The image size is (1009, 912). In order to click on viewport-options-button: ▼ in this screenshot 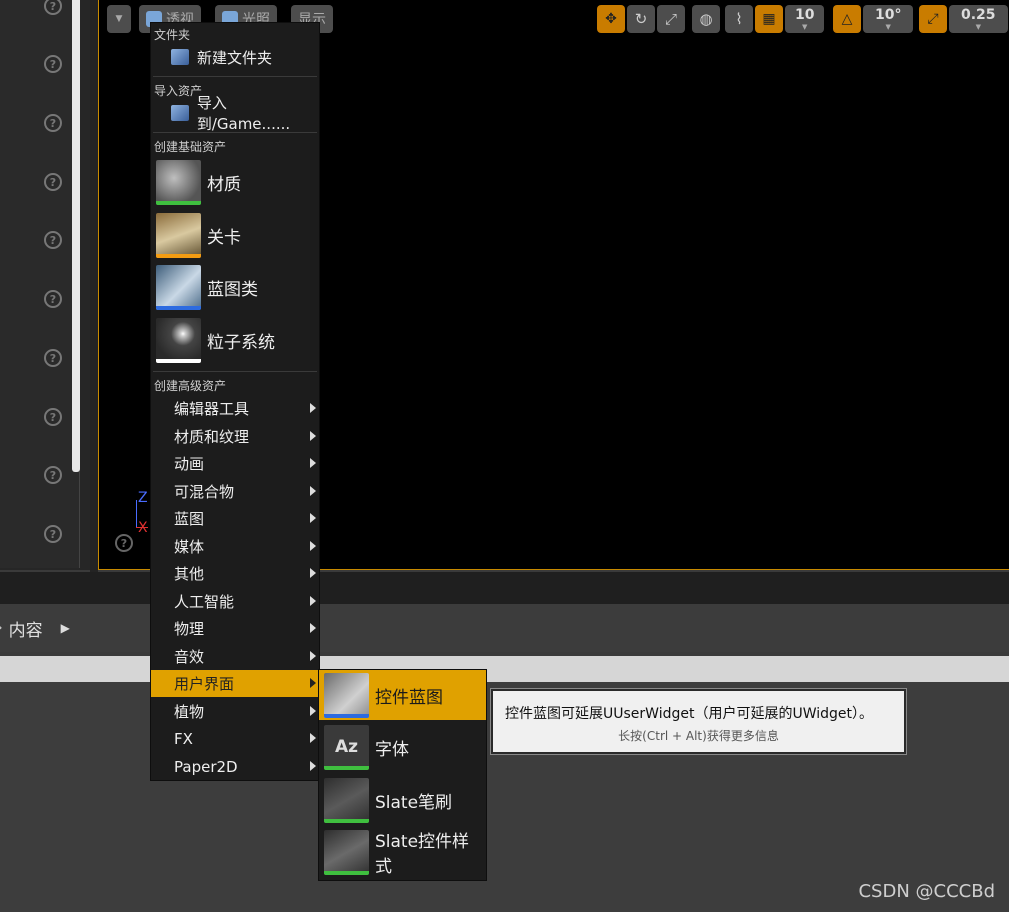, I will do `click(119, 19)`.